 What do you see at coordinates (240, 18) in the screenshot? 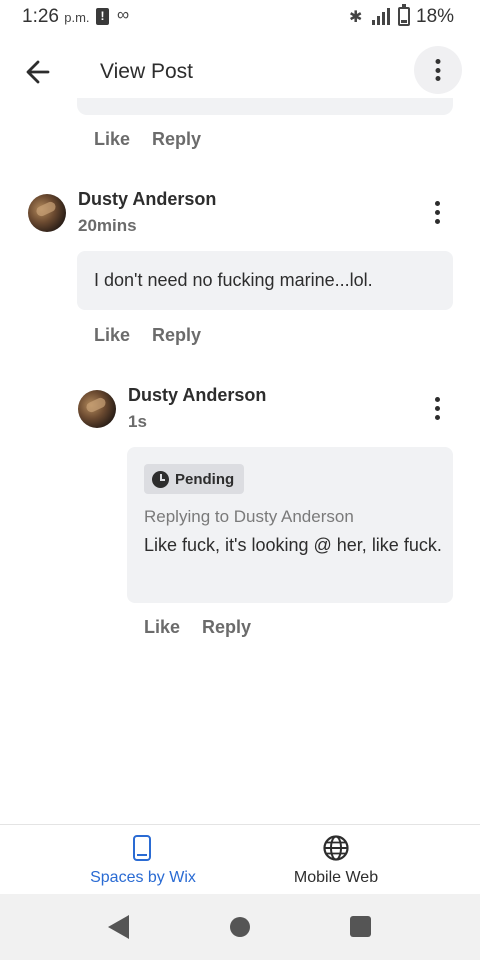
I see `status-bar: 1:26 p.m. ! ∞ ✱ 18%` at bounding box center [240, 18].